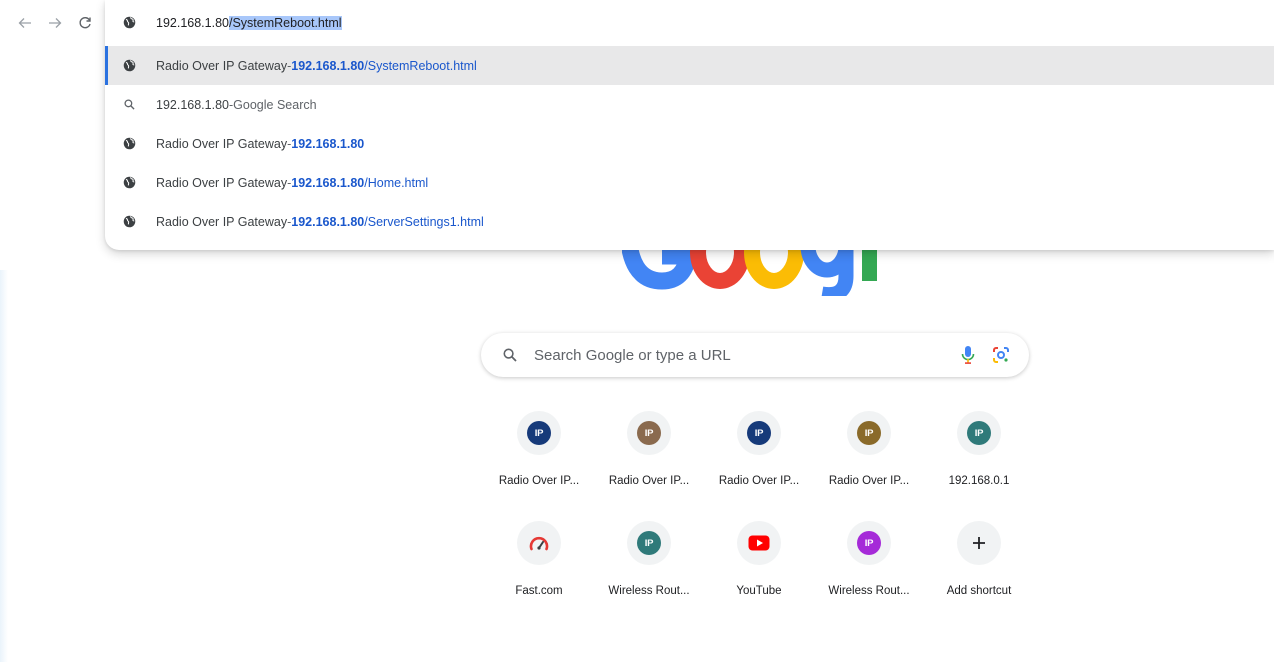 This screenshot has height=662, width=1274. I want to click on plus-icon, so click(979, 543).